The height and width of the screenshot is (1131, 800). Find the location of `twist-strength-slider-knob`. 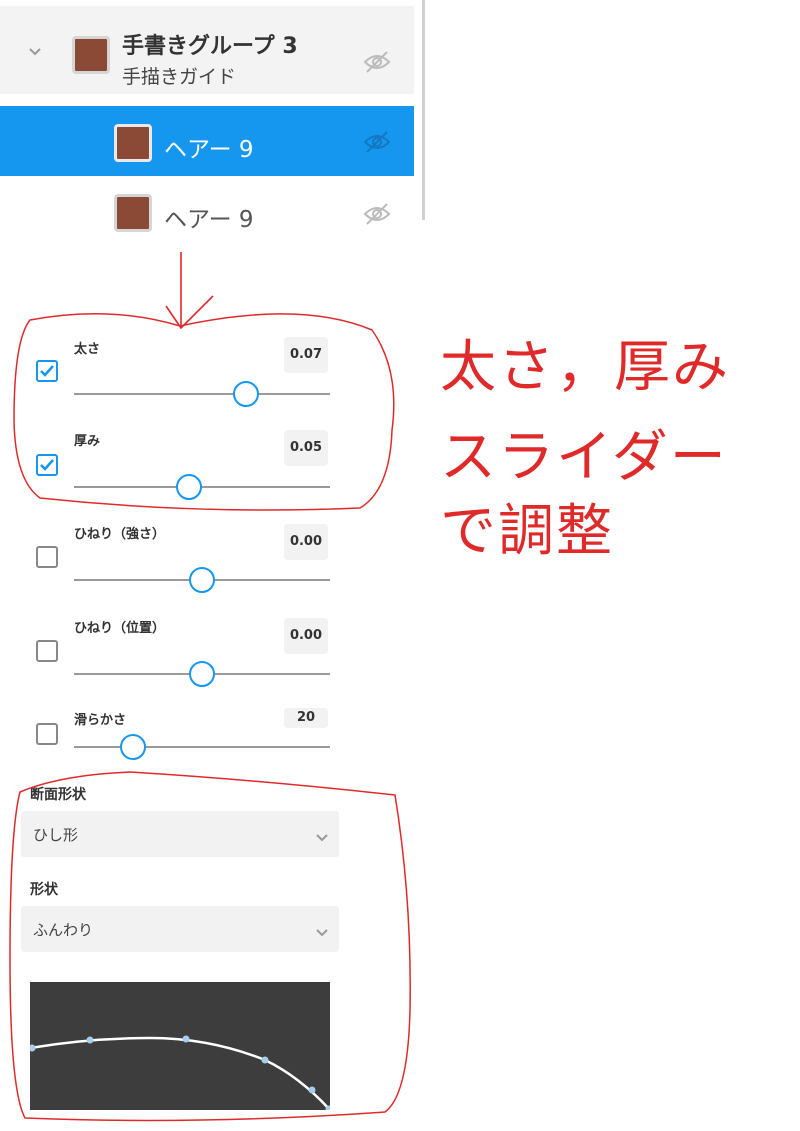

twist-strength-slider-knob is located at coordinates (202, 580).